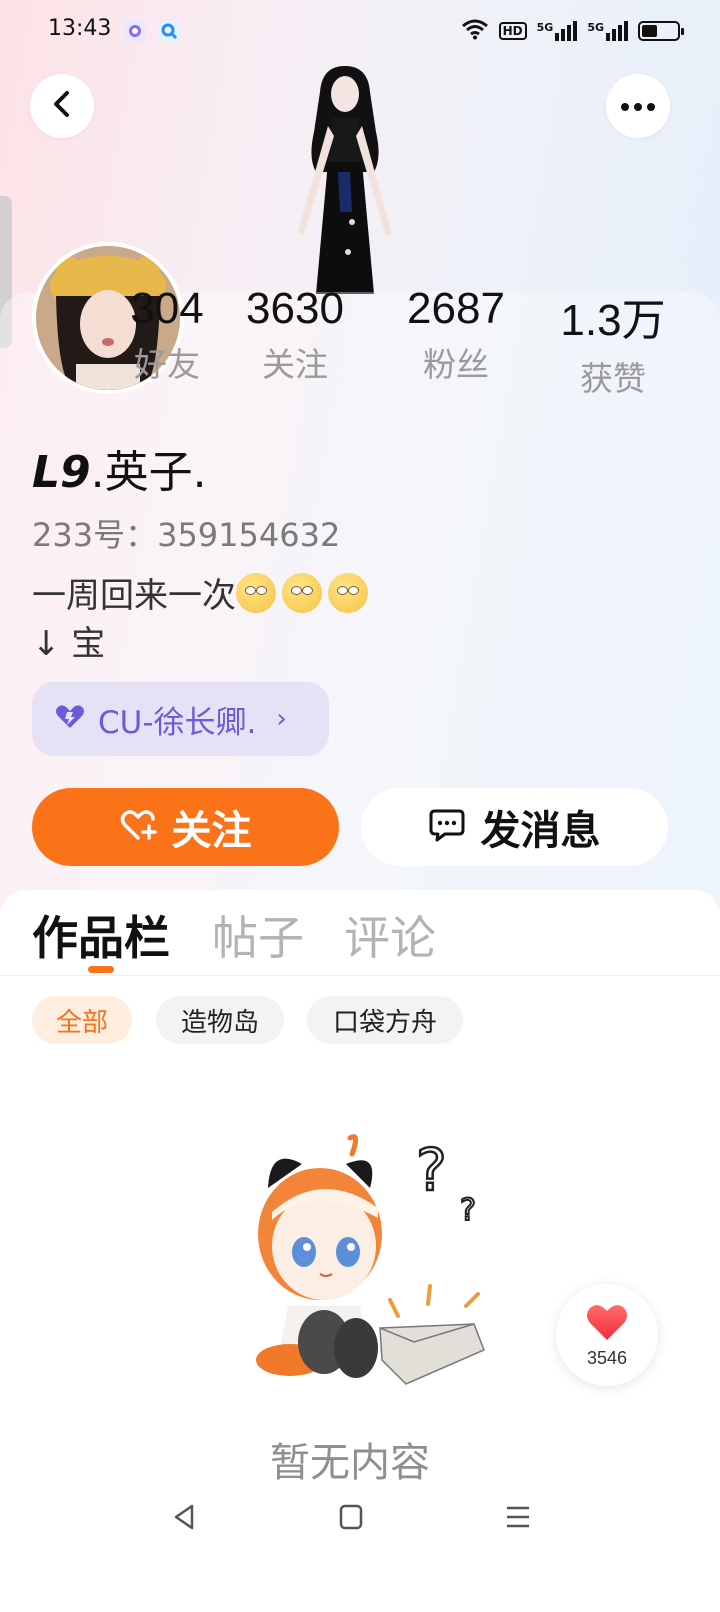 Image resolution: width=720 pixels, height=1612 pixels. I want to click on tab-divider, so click(360, 975).